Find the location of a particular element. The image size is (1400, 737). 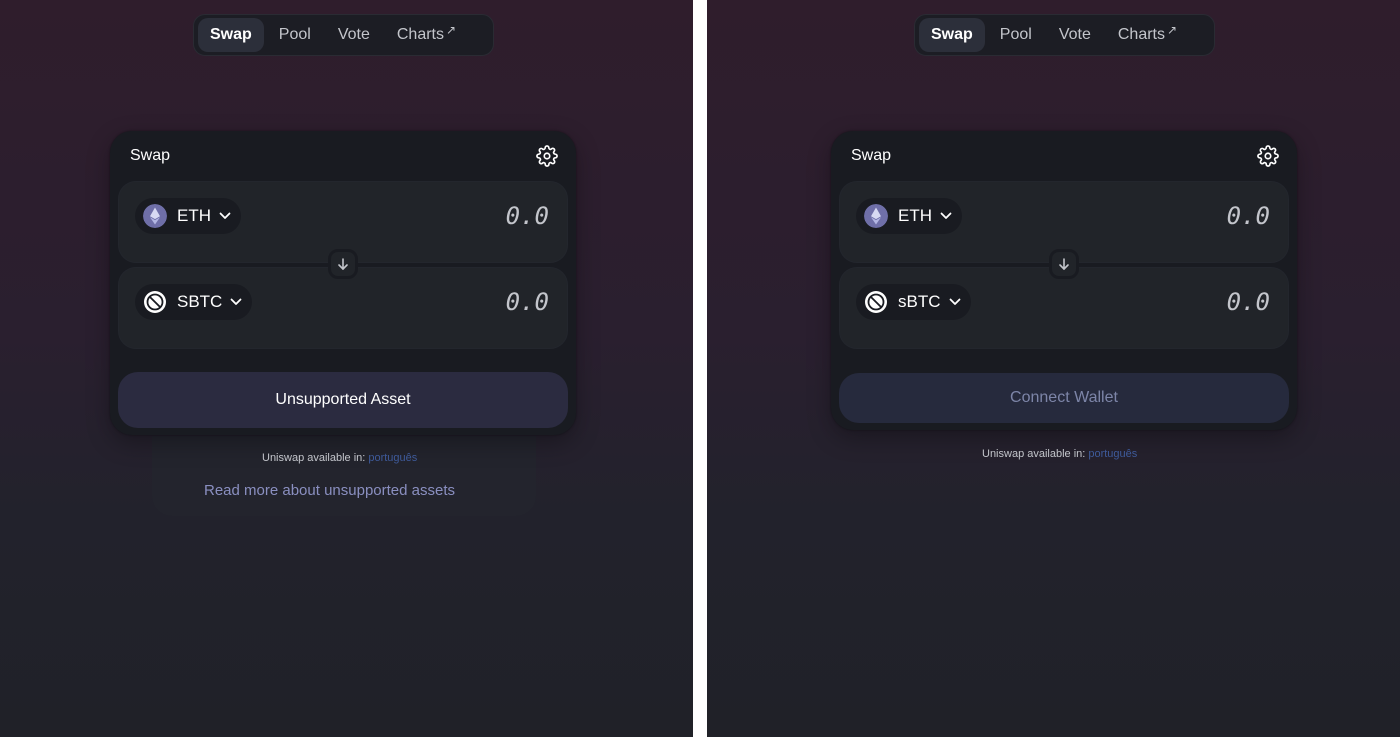

unsupported-banner is located at coordinates (344, 476).